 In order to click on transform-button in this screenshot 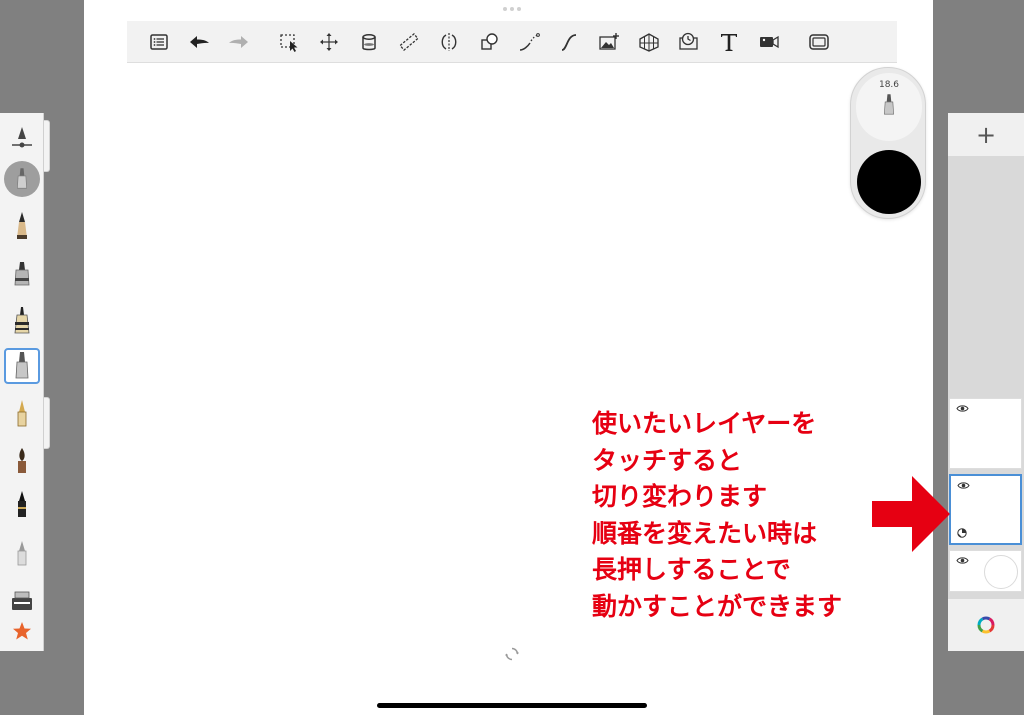, I will do `click(329, 42)`.